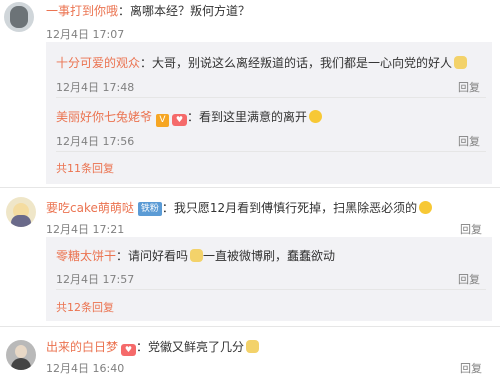  What do you see at coordinates (98, 63) in the screenshot?
I see `reply-user: 十分可爱的观众` at bounding box center [98, 63].